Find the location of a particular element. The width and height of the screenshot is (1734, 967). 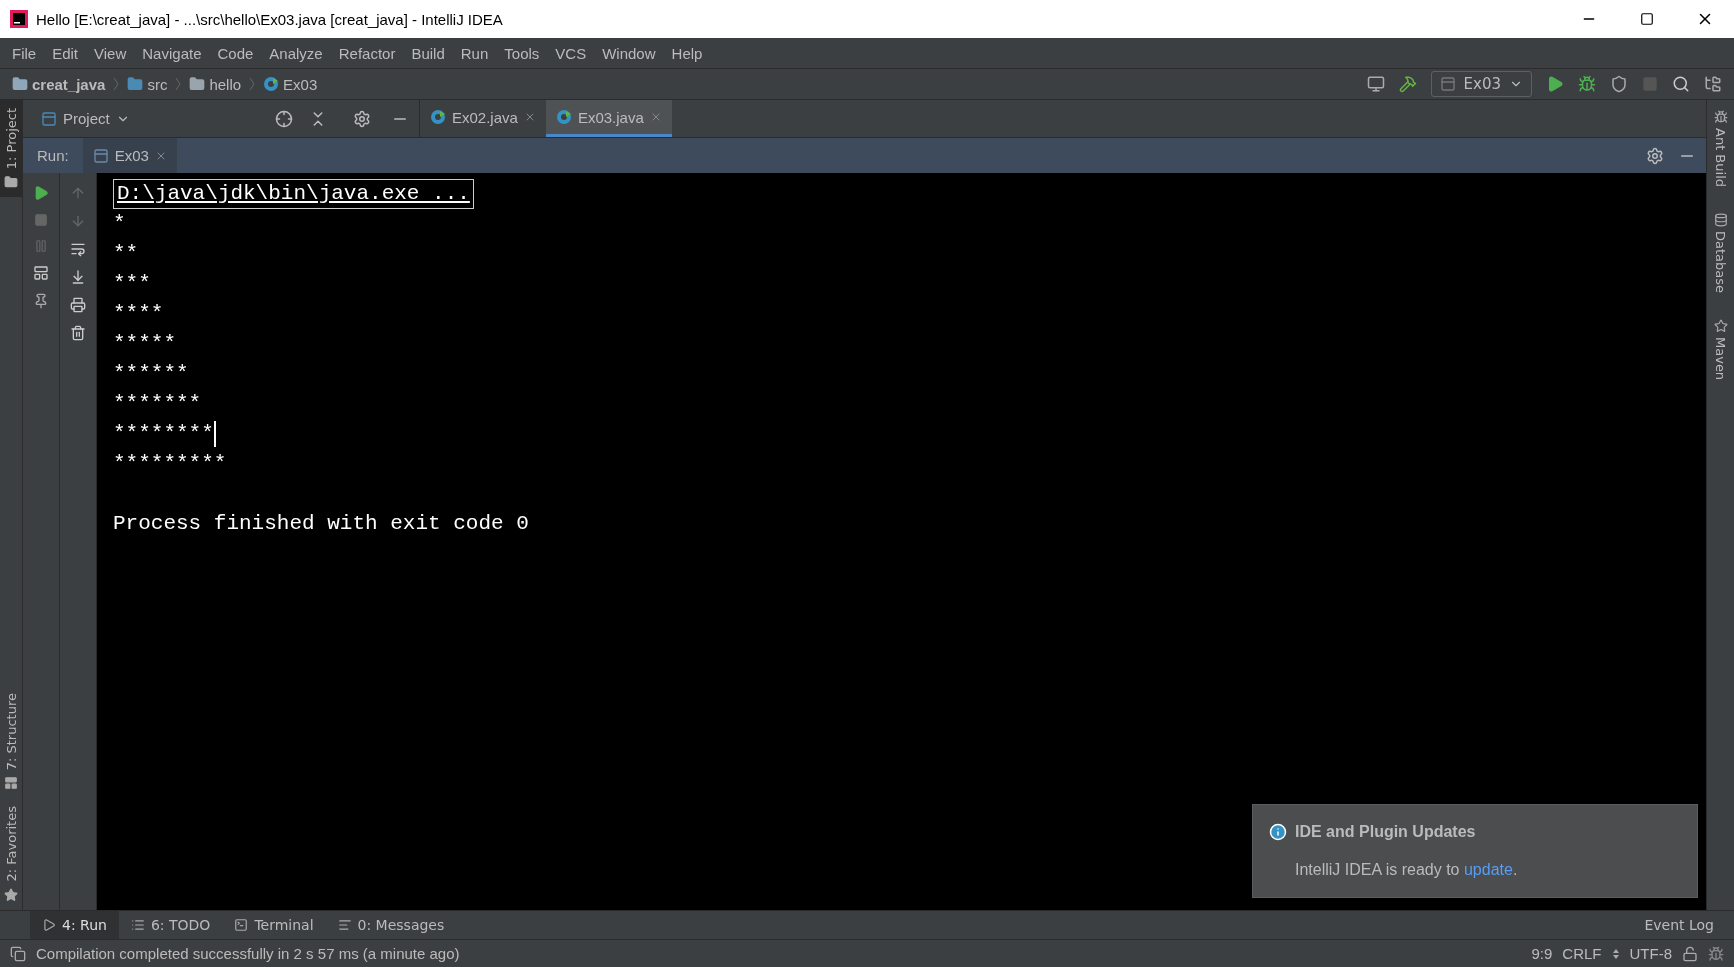

console-line: ** is located at coordinates (126, 254).